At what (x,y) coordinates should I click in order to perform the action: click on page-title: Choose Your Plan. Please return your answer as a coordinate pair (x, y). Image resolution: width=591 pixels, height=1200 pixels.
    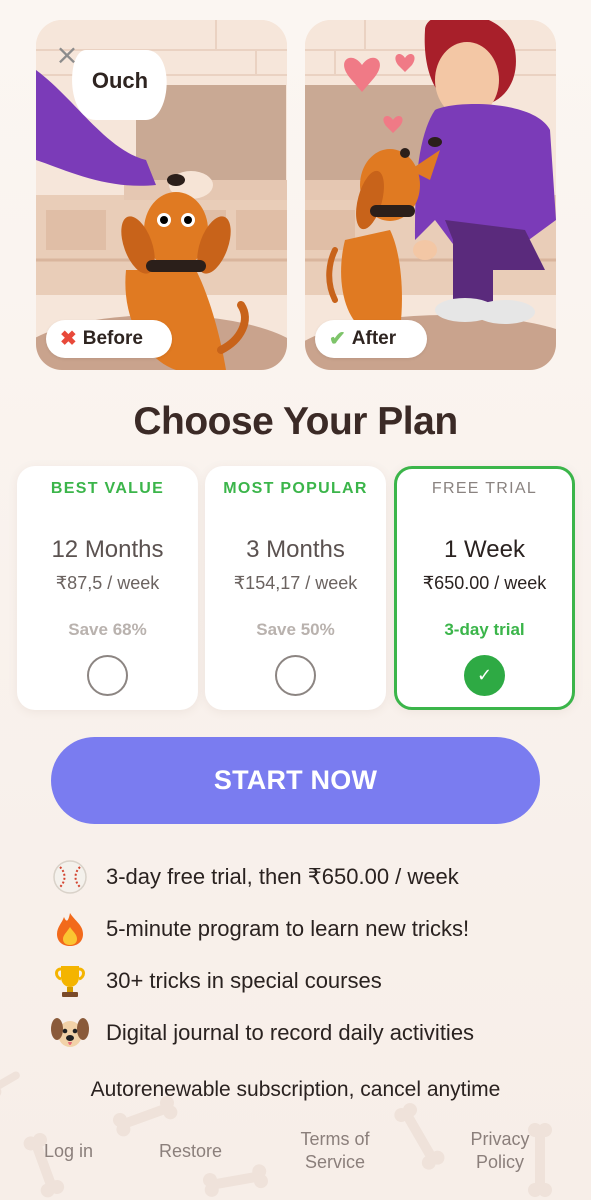
    Looking at the image, I should click on (295, 421).